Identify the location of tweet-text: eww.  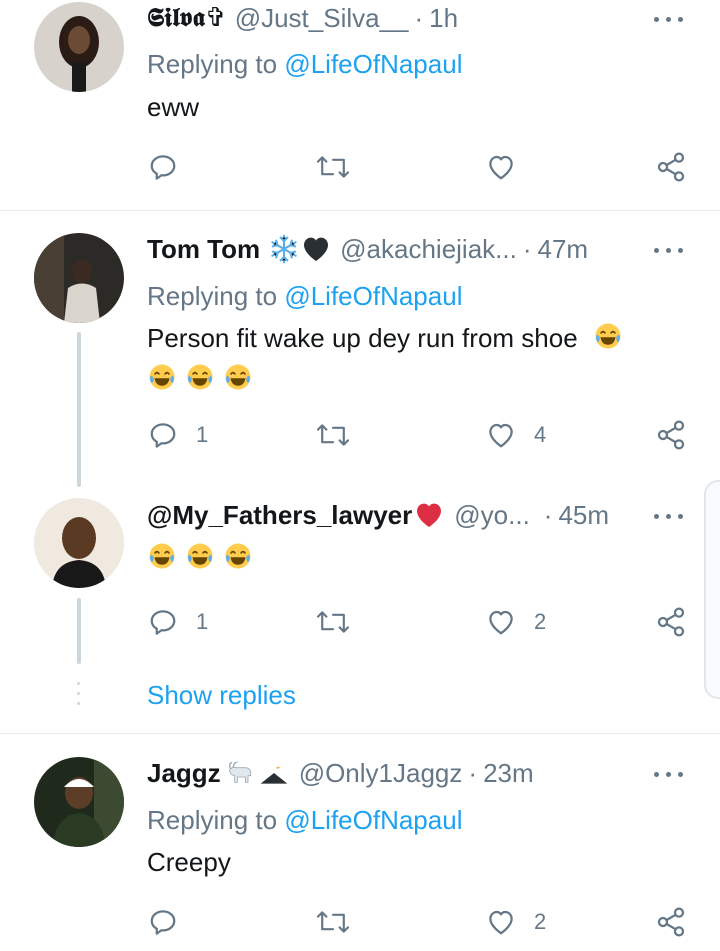
(173, 107).